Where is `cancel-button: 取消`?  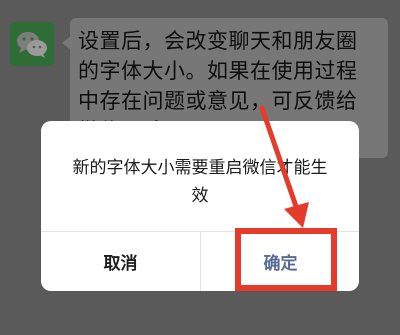
cancel-button: 取消 is located at coordinates (120, 261).